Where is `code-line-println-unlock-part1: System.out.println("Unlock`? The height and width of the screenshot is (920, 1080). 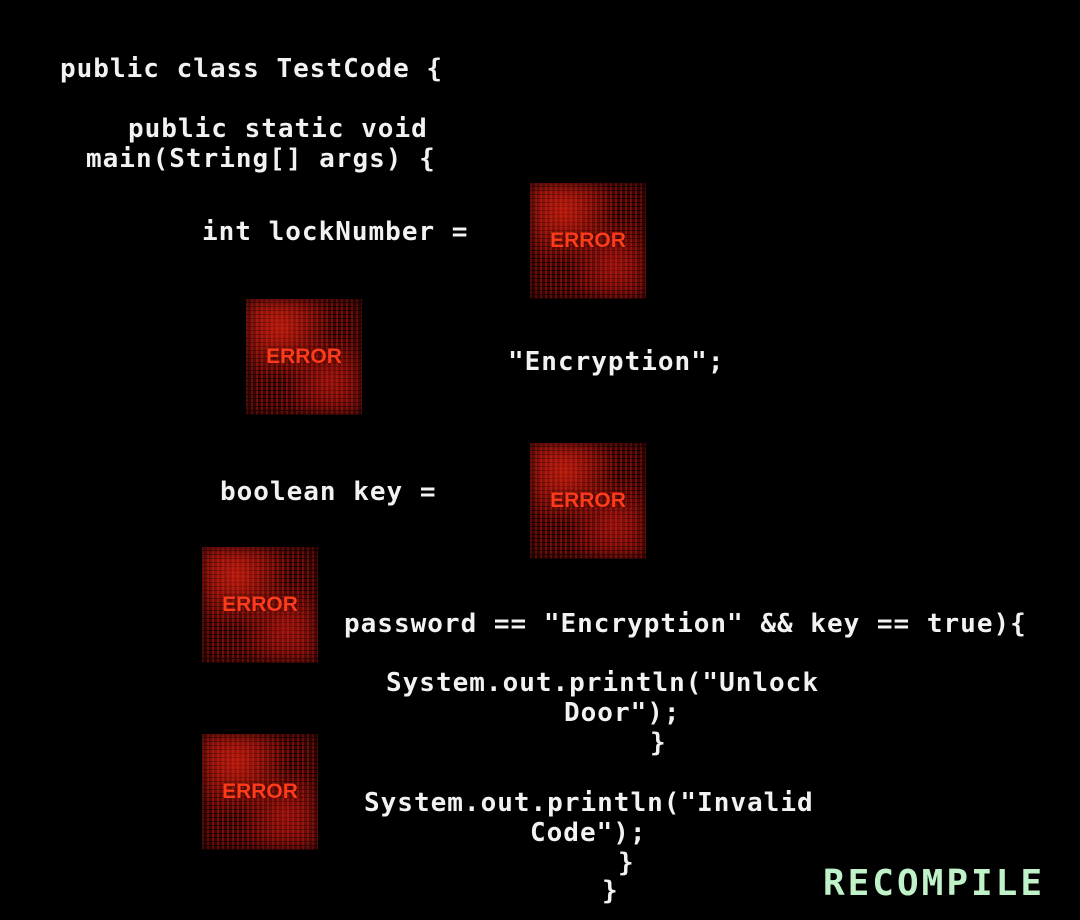
code-line-println-unlock-part1: System.out.println("Unlock is located at coordinates (602, 683).